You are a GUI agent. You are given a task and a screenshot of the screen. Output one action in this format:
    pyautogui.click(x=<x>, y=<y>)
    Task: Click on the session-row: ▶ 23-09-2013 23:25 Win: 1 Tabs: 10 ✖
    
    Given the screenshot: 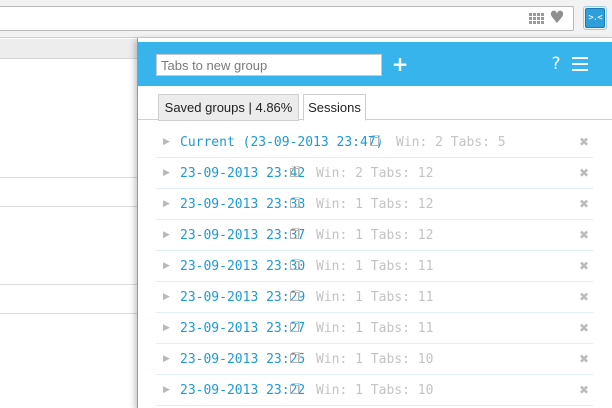 What is the action you would take?
    pyautogui.click(x=374, y=359)
    